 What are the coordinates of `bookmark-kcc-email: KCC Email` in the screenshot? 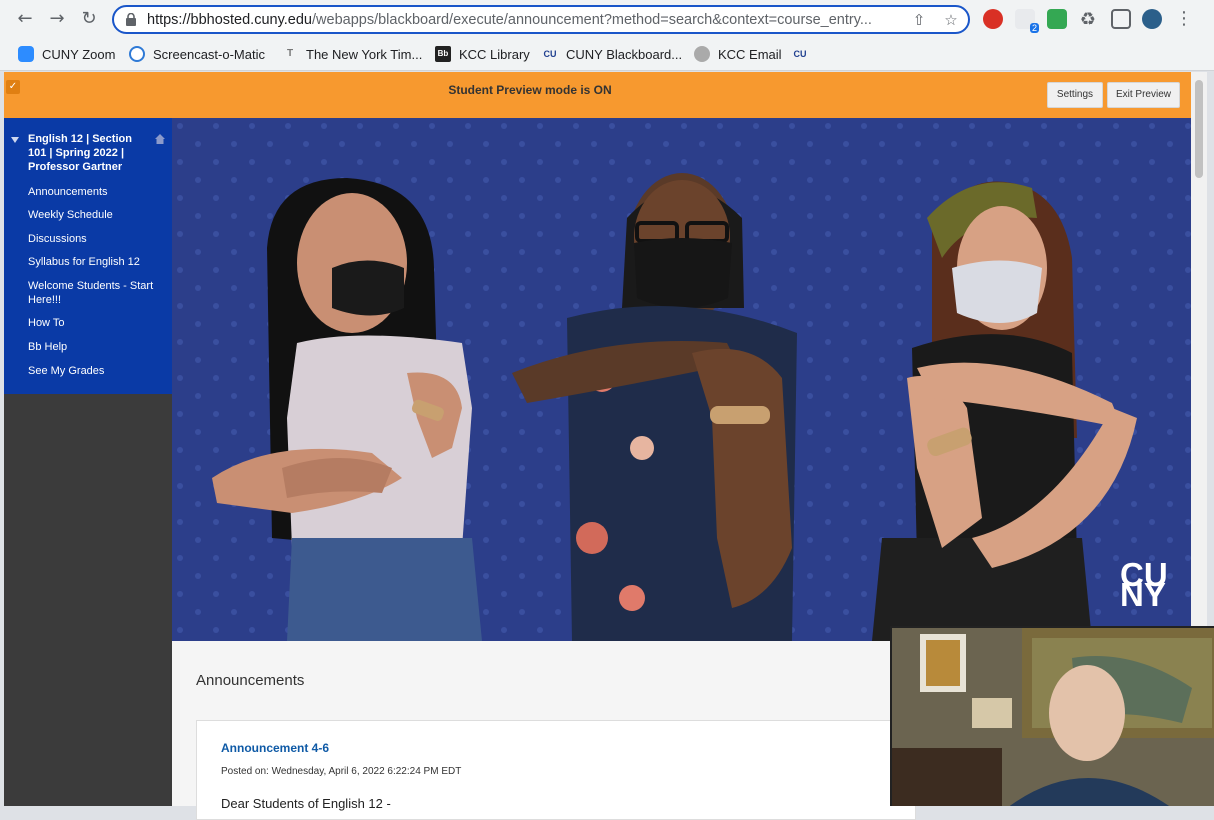 It's located at (738, 54).